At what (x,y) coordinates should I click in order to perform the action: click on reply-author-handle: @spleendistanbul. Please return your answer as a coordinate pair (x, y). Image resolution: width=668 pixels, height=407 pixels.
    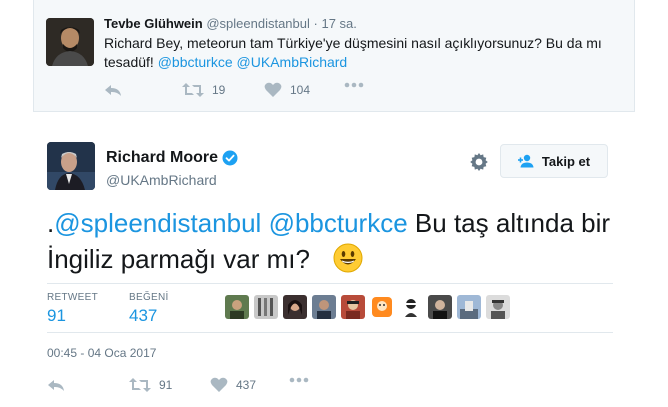
    Looking at the image, I should click on (258, 23).